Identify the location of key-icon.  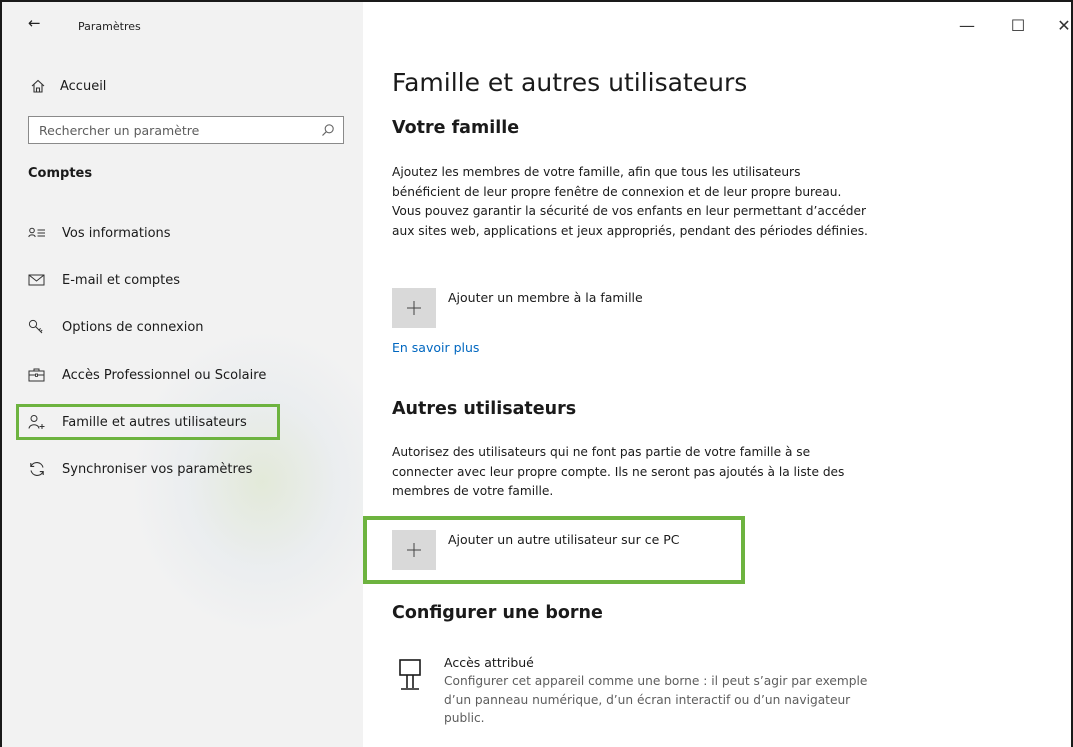
(35, 326).